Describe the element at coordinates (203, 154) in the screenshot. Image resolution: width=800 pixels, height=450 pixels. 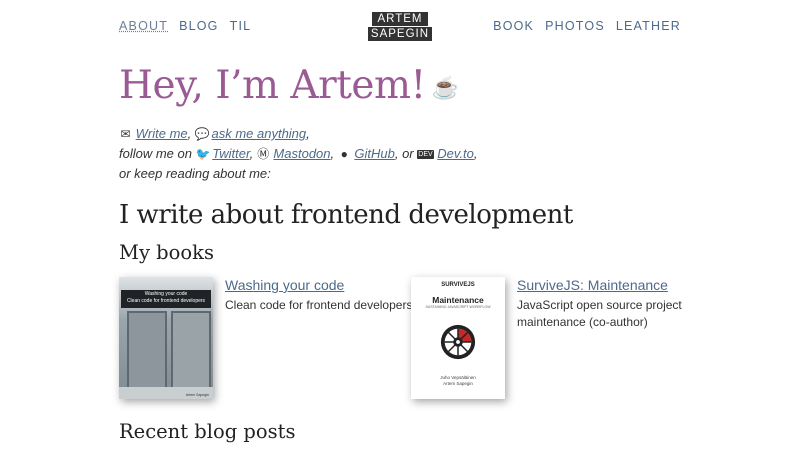
I see `twitter-icon: 🐦` at that location.